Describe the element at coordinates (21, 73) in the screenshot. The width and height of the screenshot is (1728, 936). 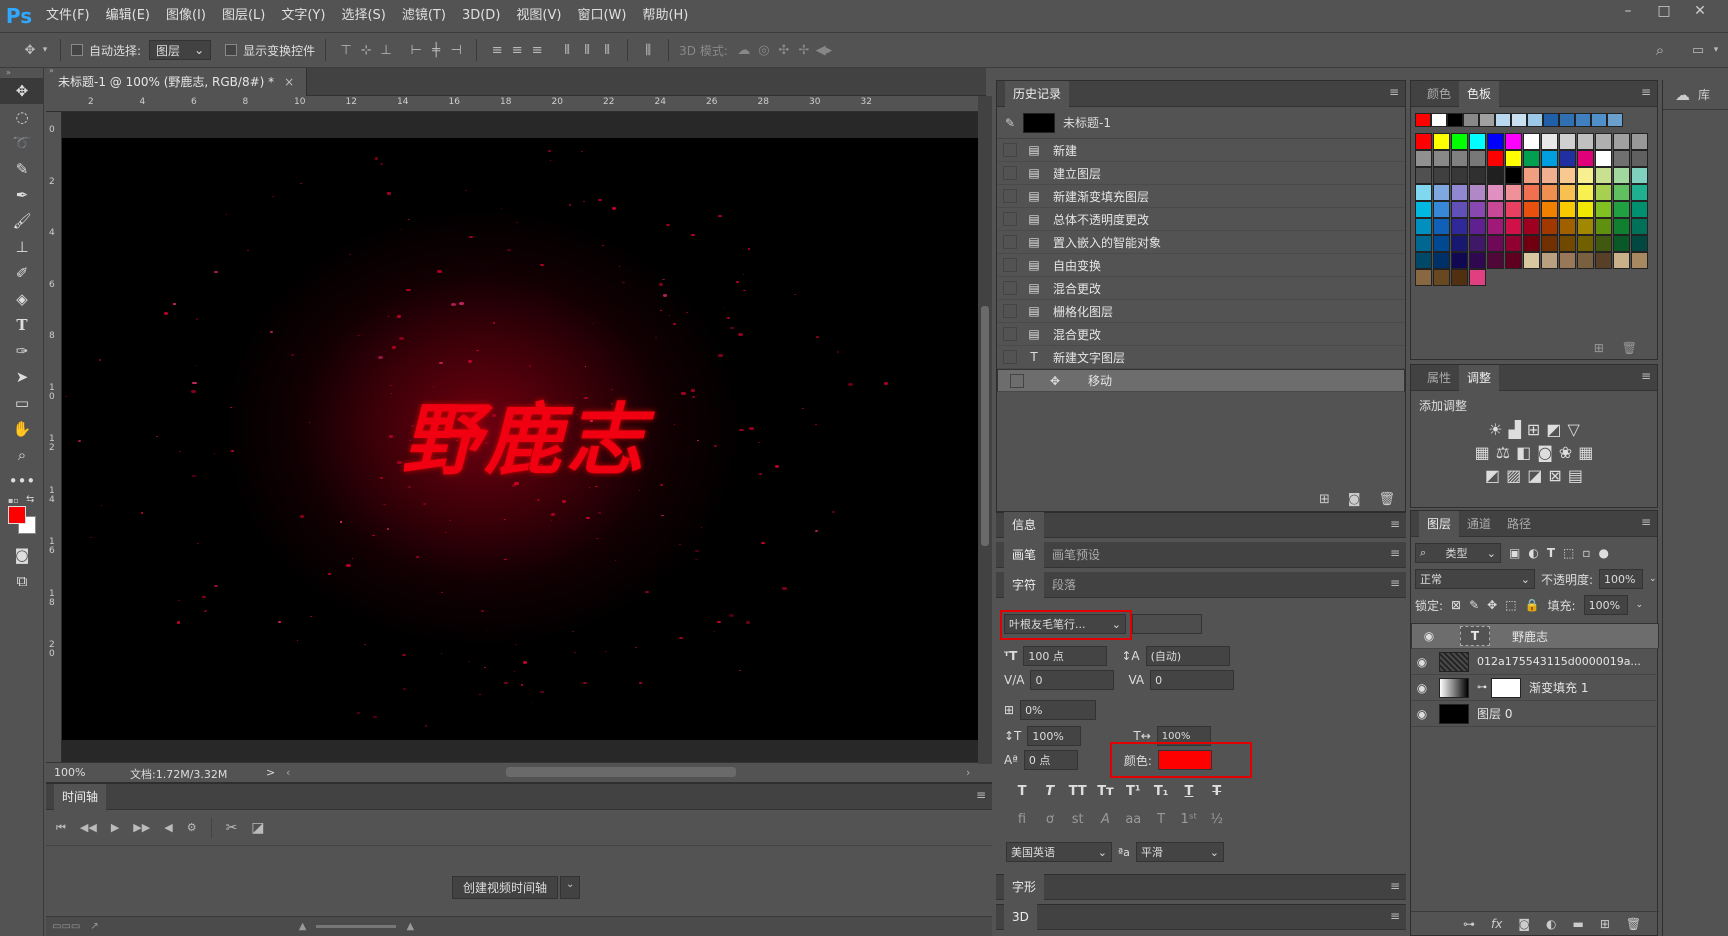
I see `collapse-icon: »` at that location.